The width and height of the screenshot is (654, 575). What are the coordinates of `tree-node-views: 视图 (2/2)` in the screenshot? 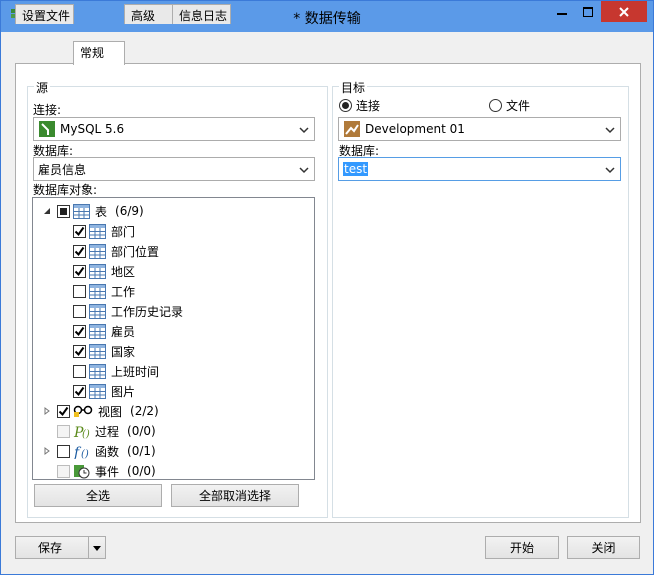 It's located at (100, 411).